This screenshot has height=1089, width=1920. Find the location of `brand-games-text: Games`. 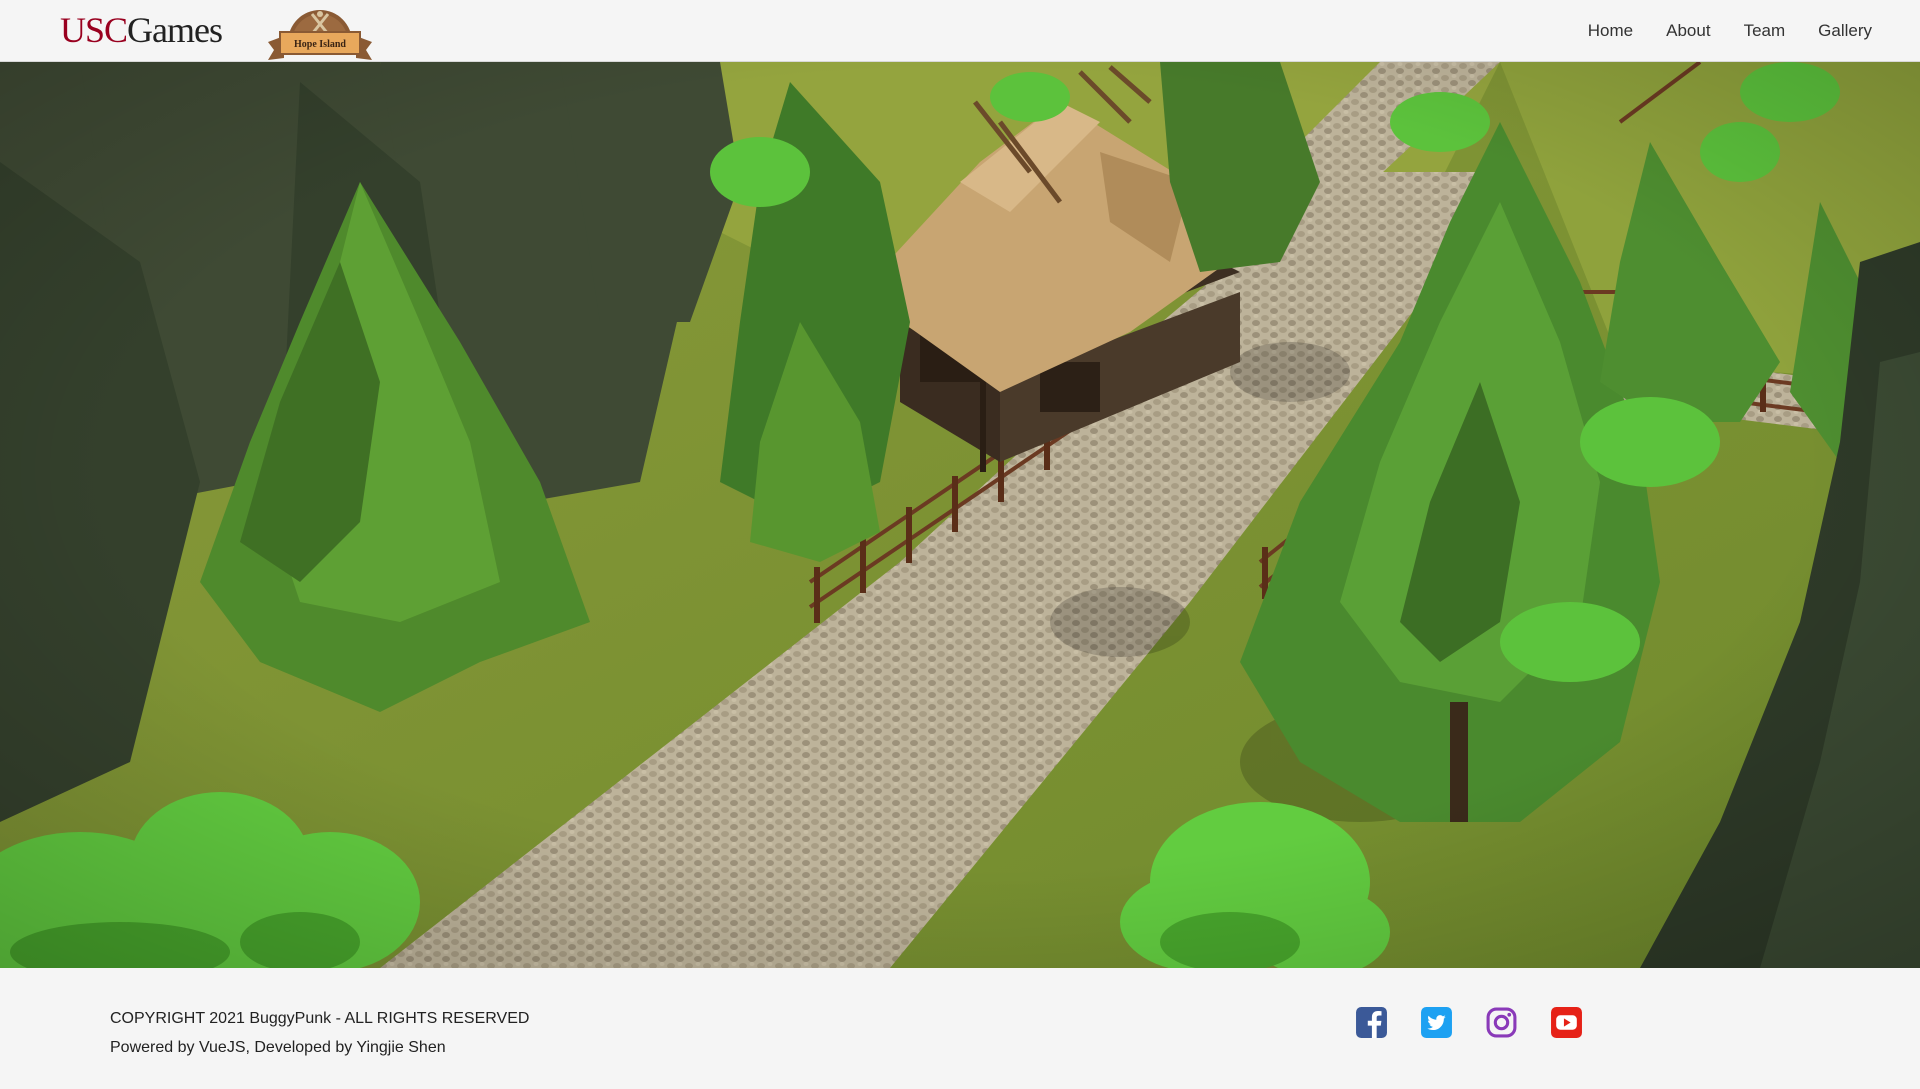

brand-games-text: Games is located at coordinates (175, 30).